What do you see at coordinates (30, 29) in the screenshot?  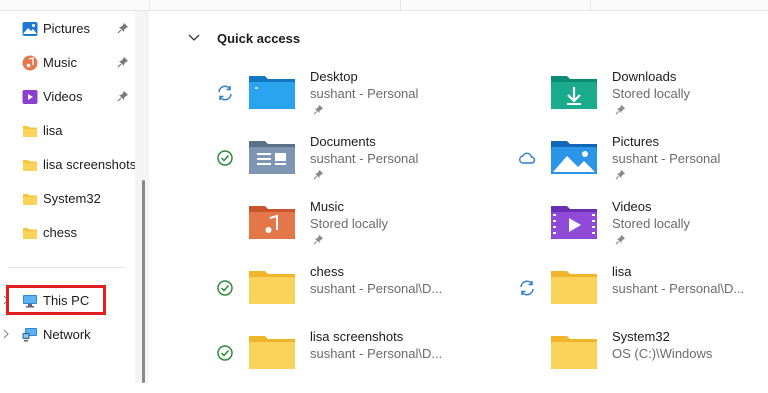 I see `pictures-icon` at bounding box center [30, 29].